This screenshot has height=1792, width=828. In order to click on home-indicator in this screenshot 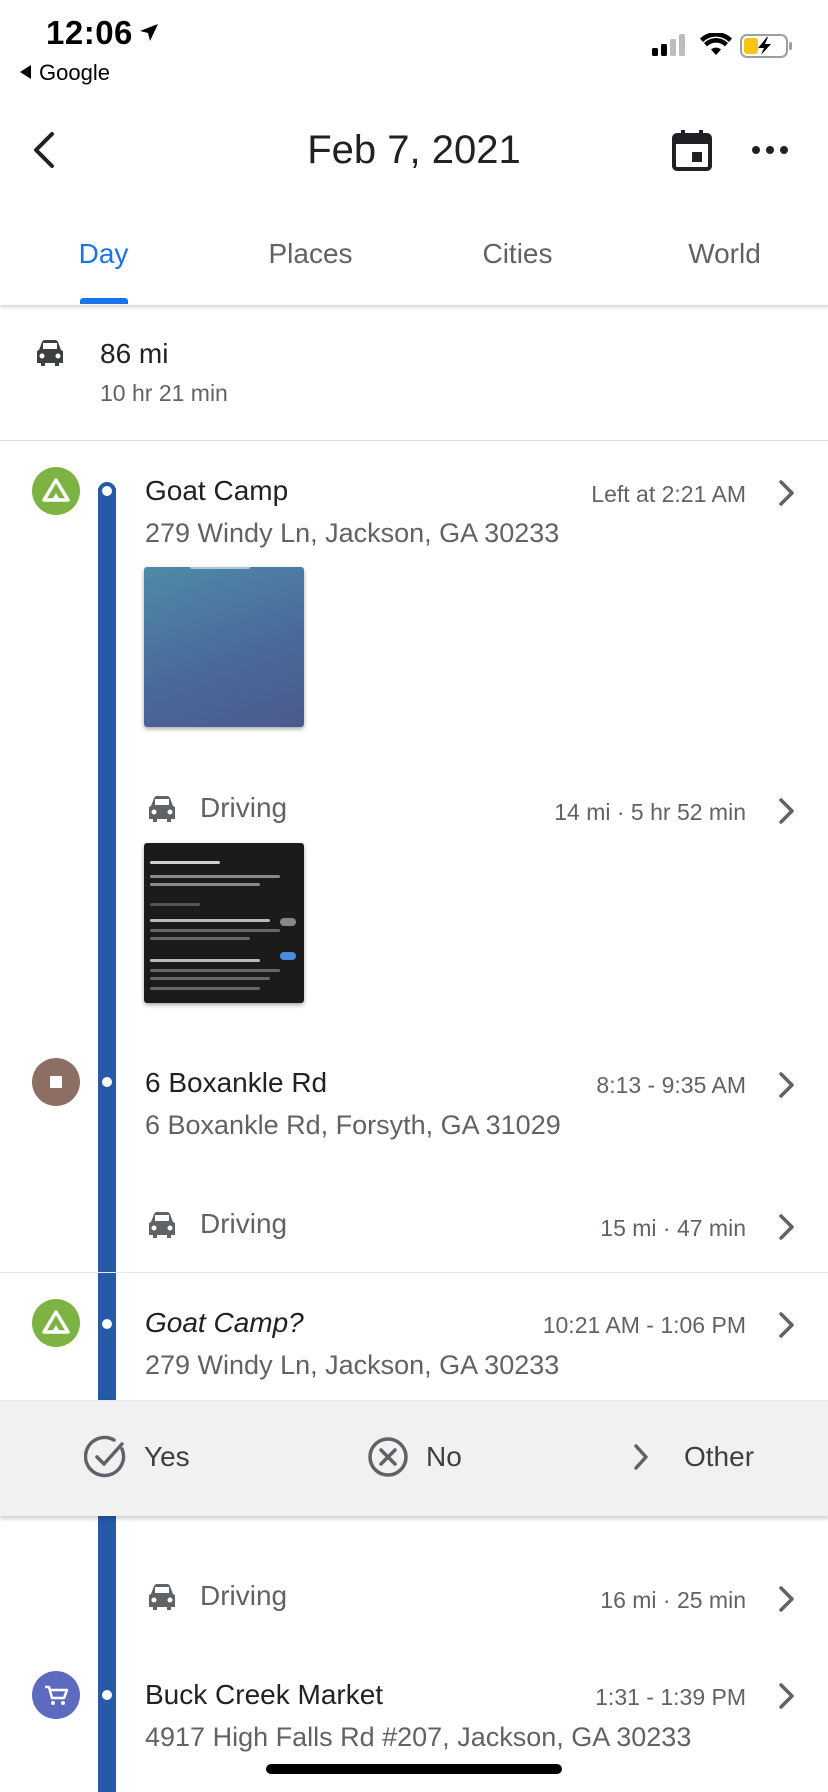, I will do `click(414, 1769)`.